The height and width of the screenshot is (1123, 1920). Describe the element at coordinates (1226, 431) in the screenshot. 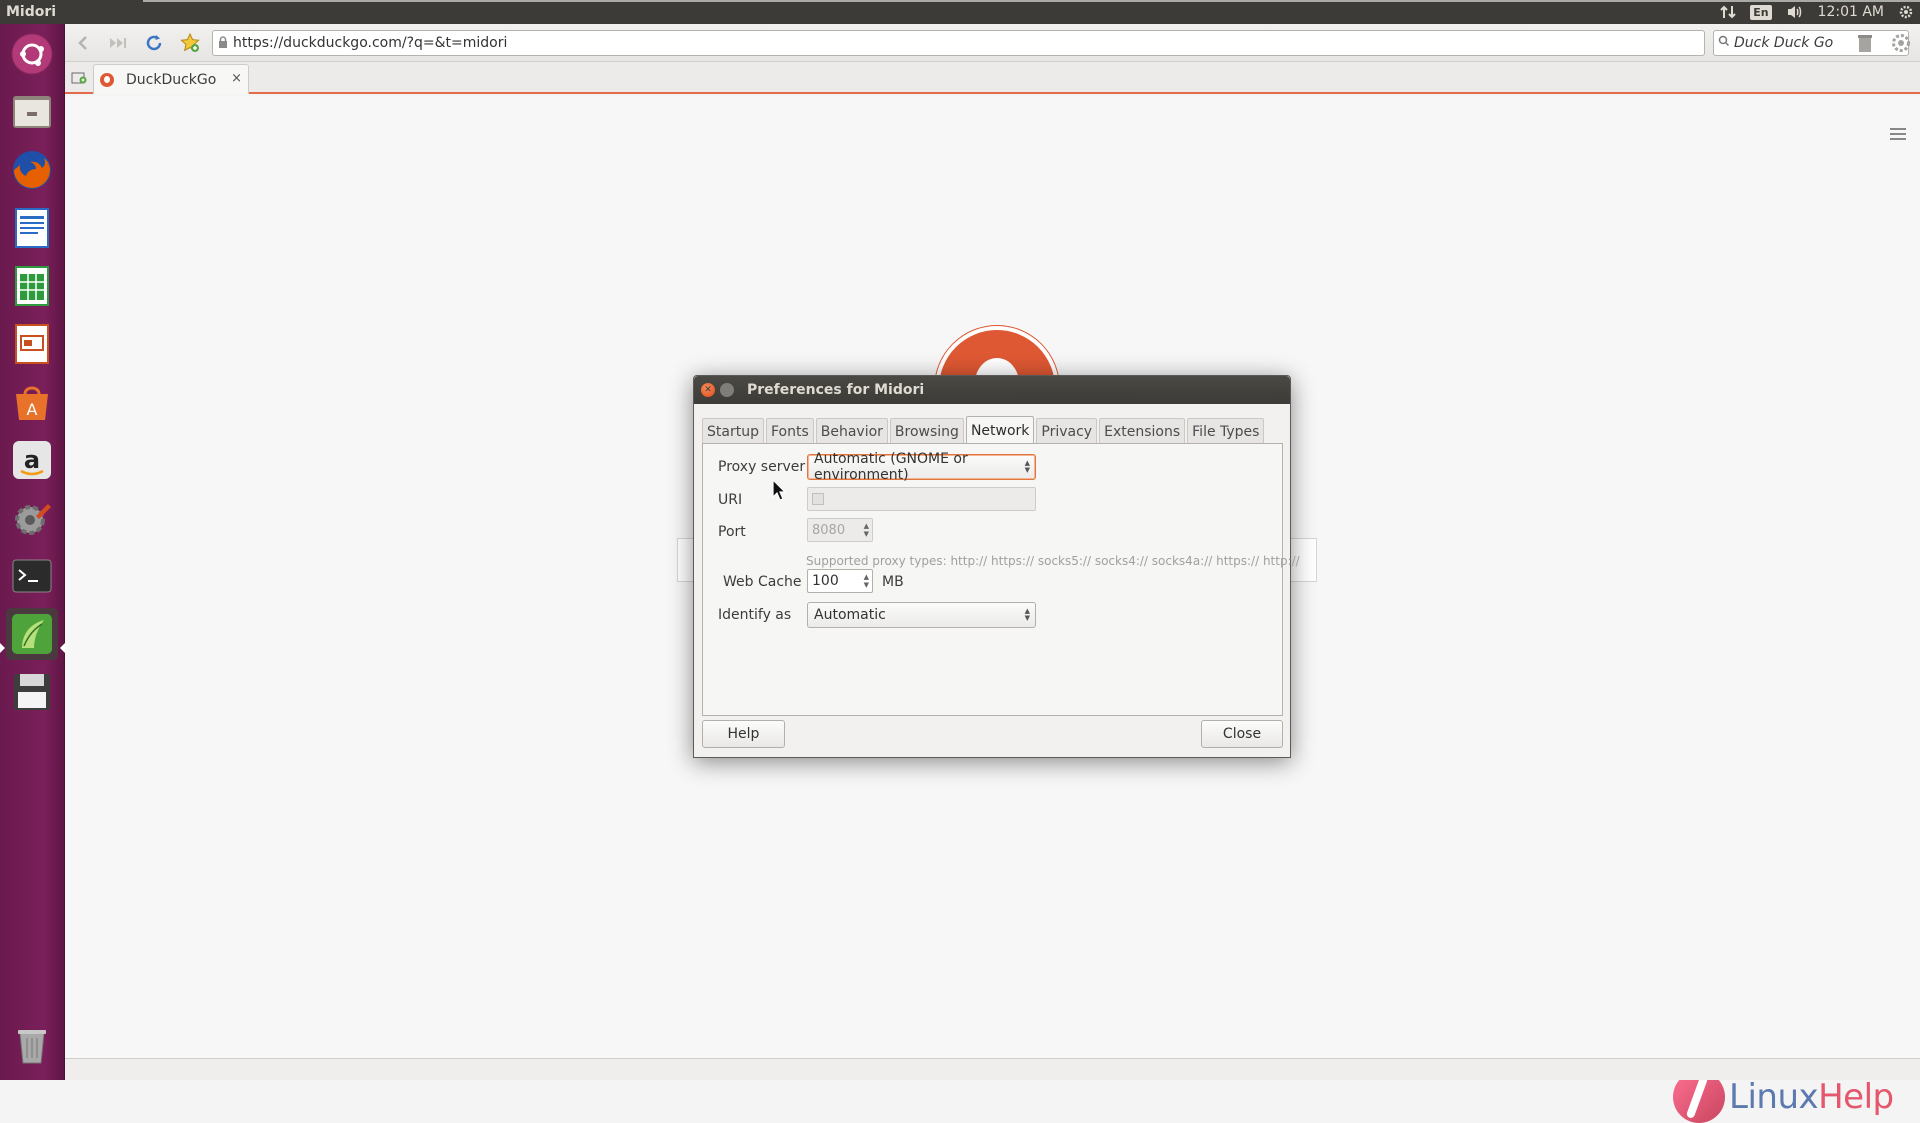

I see `tab-file-types: File Types` at that location.